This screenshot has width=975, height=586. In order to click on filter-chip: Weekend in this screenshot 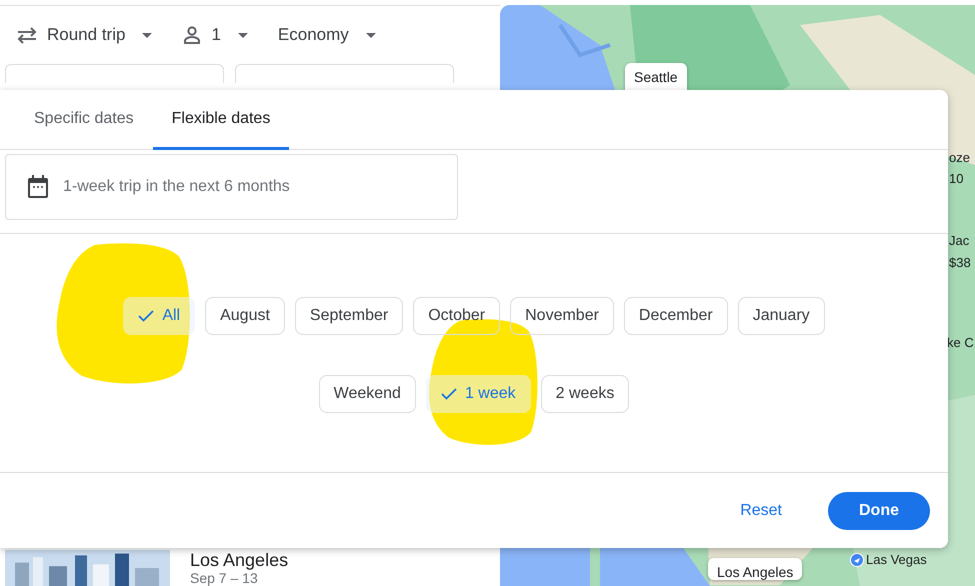, I will do `click(367, 394)`.